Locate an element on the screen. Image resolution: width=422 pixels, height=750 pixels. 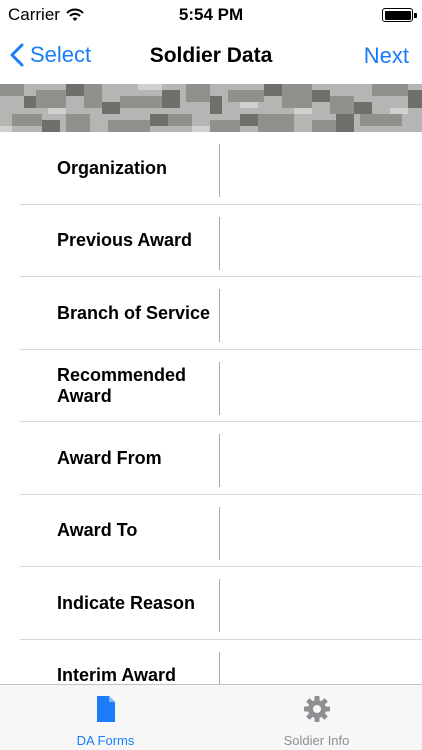
row-label: Indicate Reason is located at coordinates (126, 602).